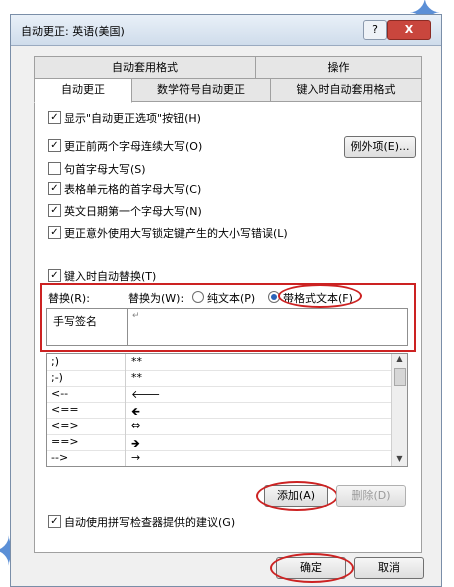 The image size is (454, 587). Describe the element at coordinates (145, 68) in the screenshot. I see `tab-autoformat: 自动套用格式` at that location.